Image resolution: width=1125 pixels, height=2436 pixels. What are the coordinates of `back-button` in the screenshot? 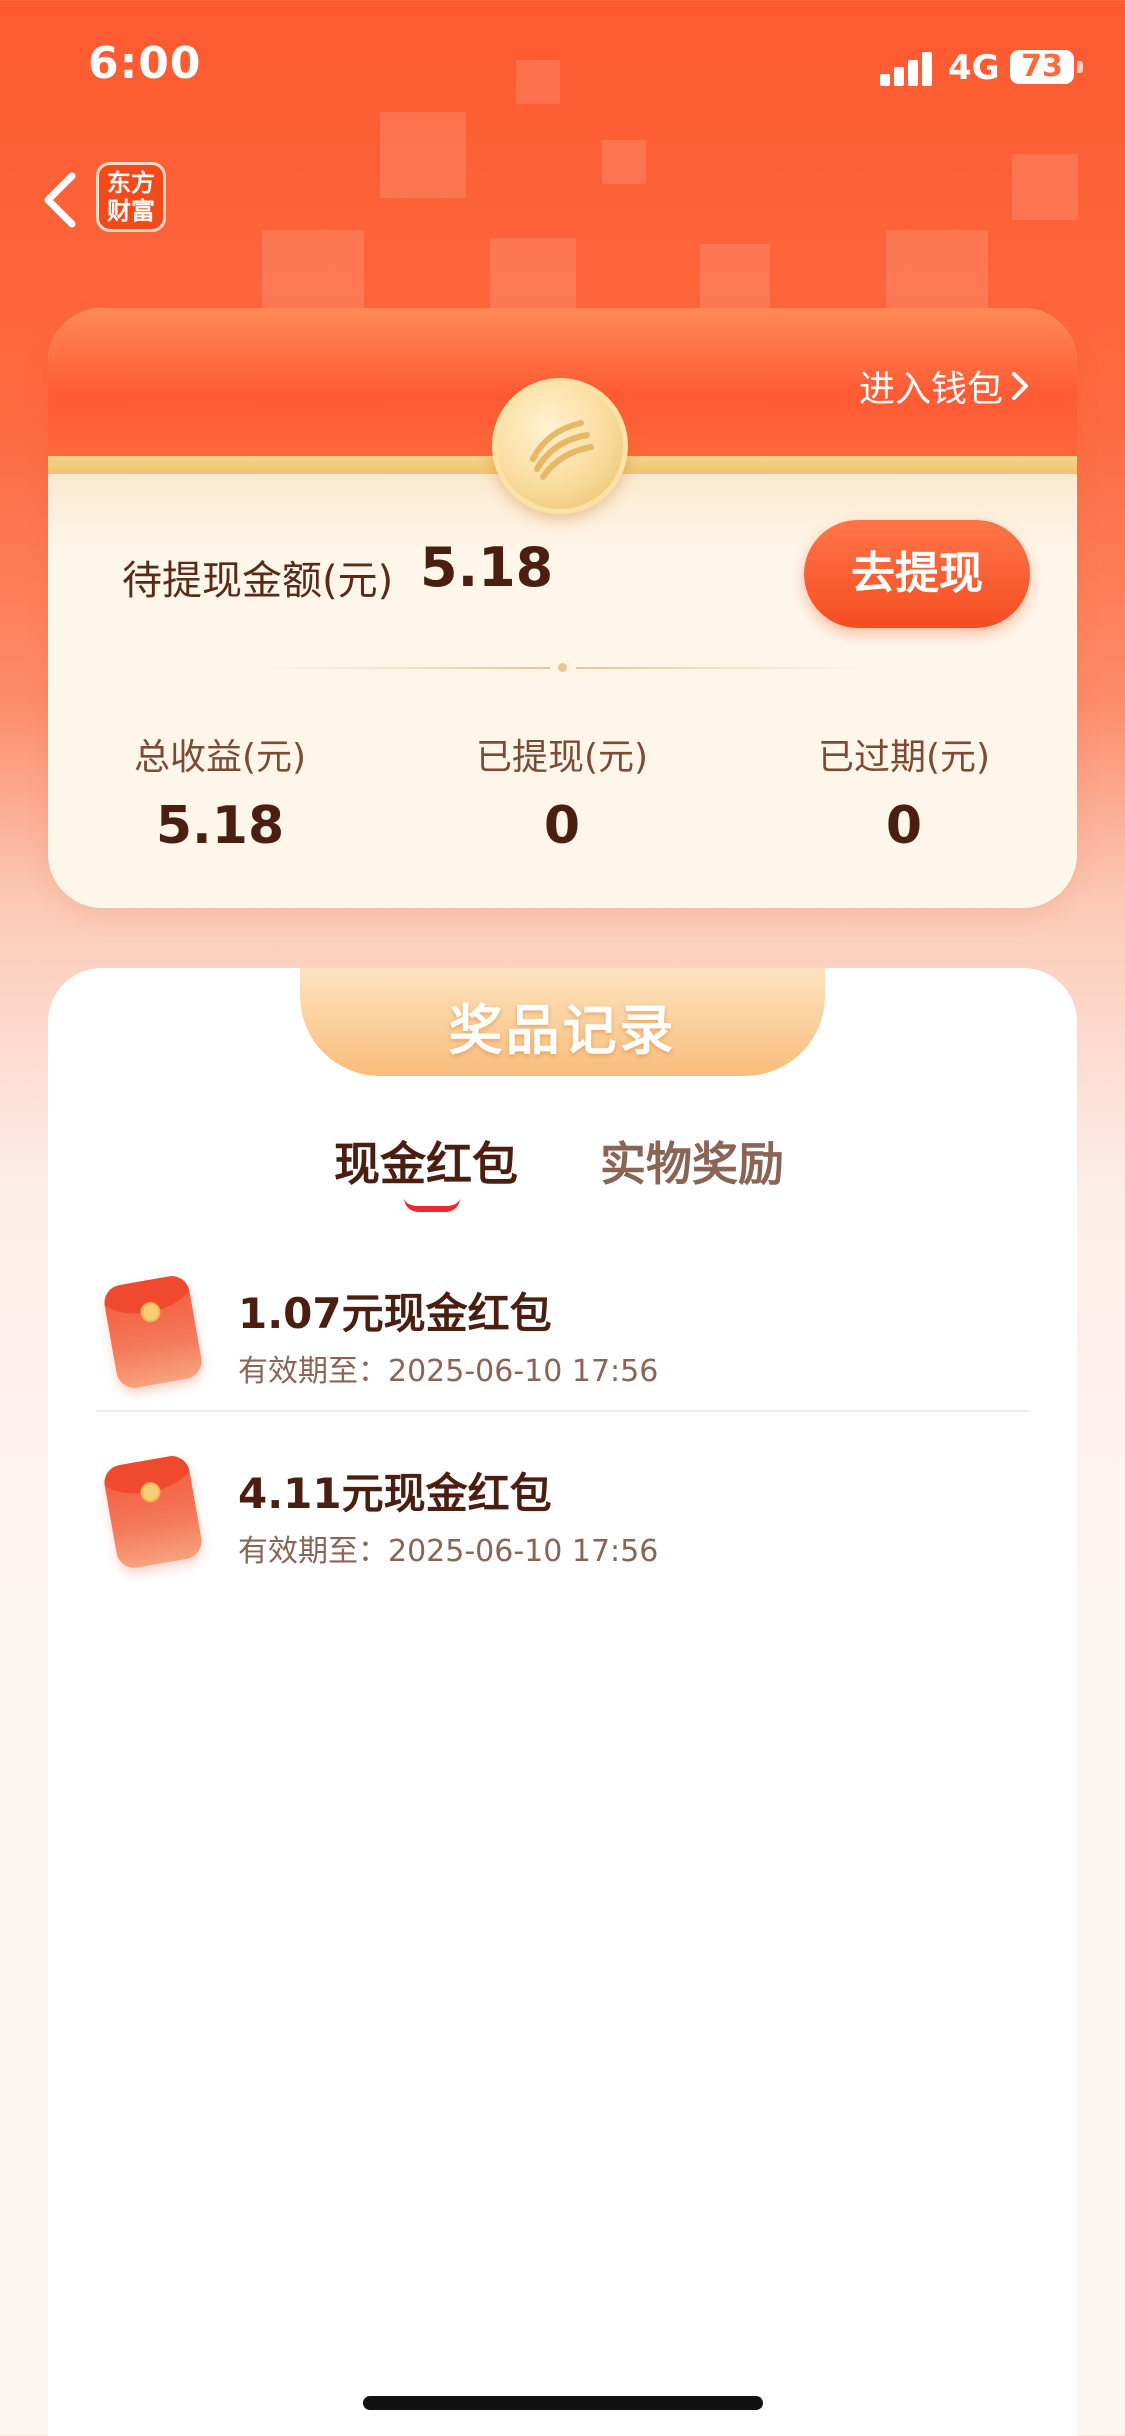 It's located at (62, 200).